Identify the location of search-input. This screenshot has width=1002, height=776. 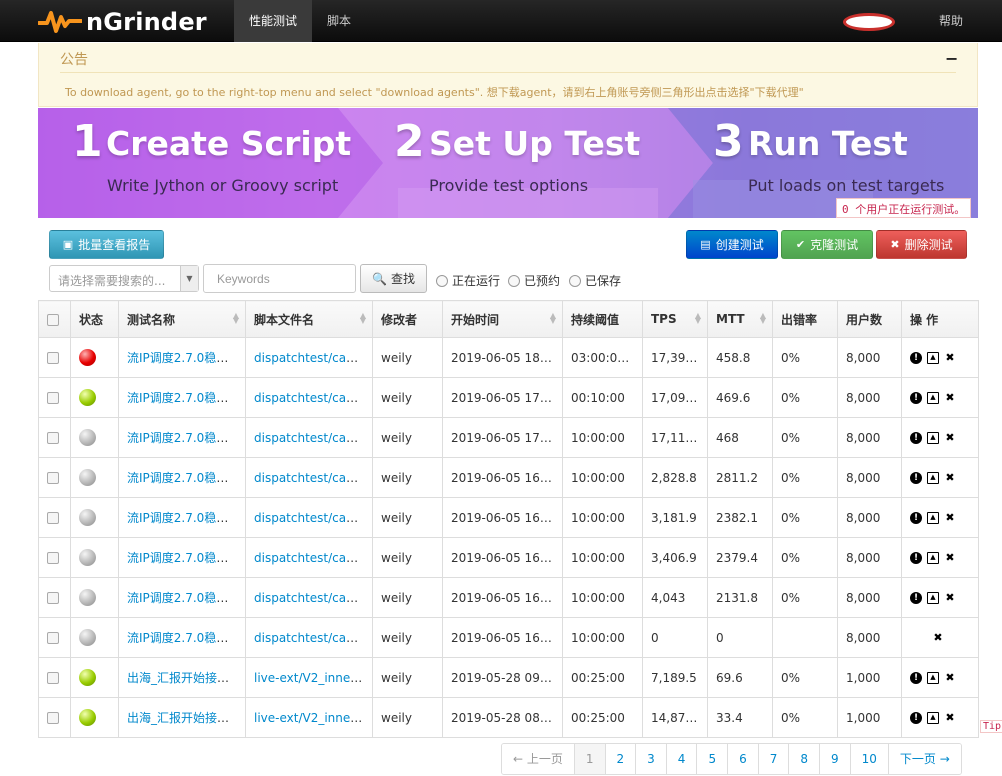
(279, 278).